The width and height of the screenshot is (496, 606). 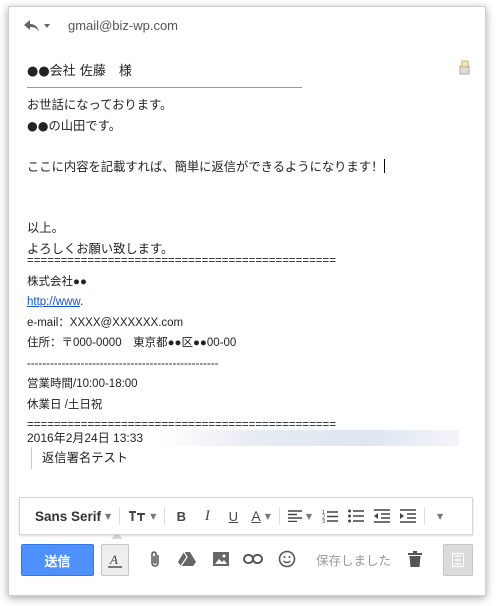 I want to click on signature-hours: 営業時間/10:00-18:00, so click(x=82, y=384).